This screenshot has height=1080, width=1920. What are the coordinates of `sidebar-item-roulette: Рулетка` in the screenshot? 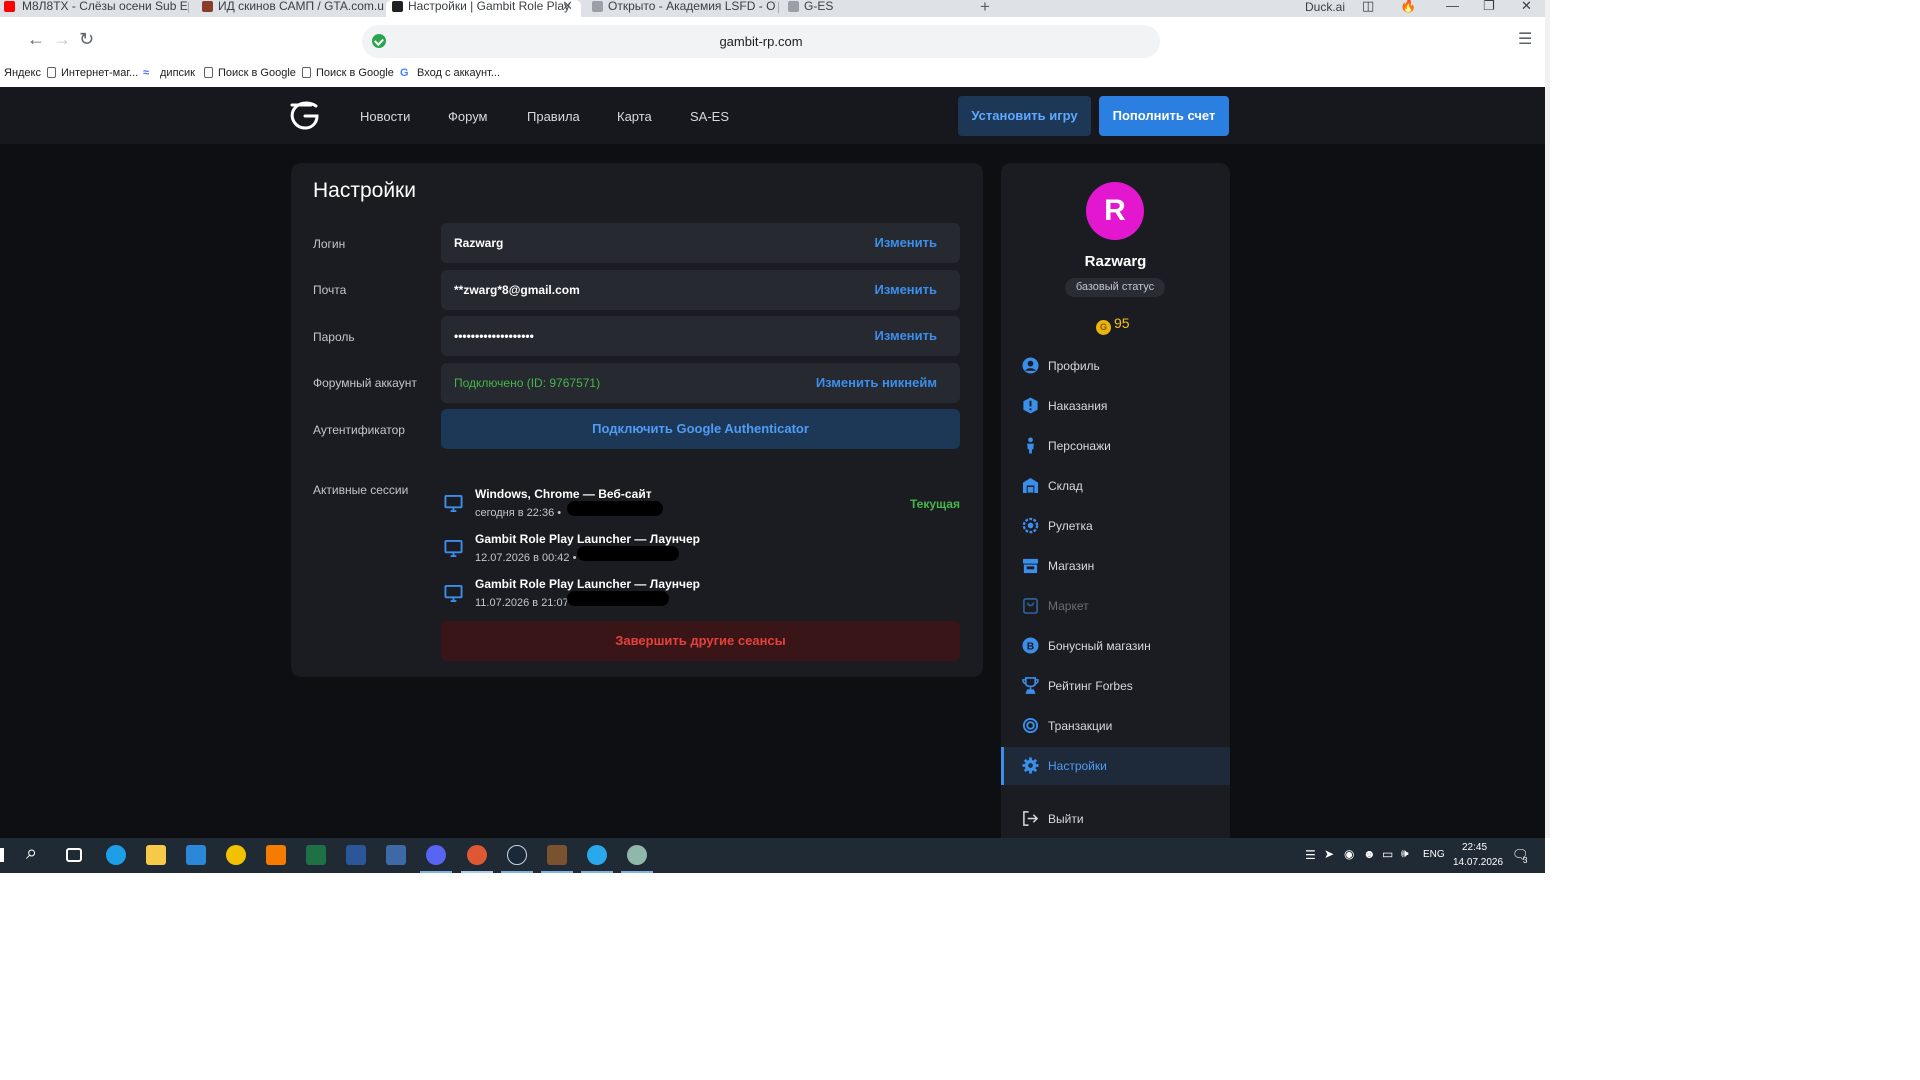 It's located at (1115, 526).